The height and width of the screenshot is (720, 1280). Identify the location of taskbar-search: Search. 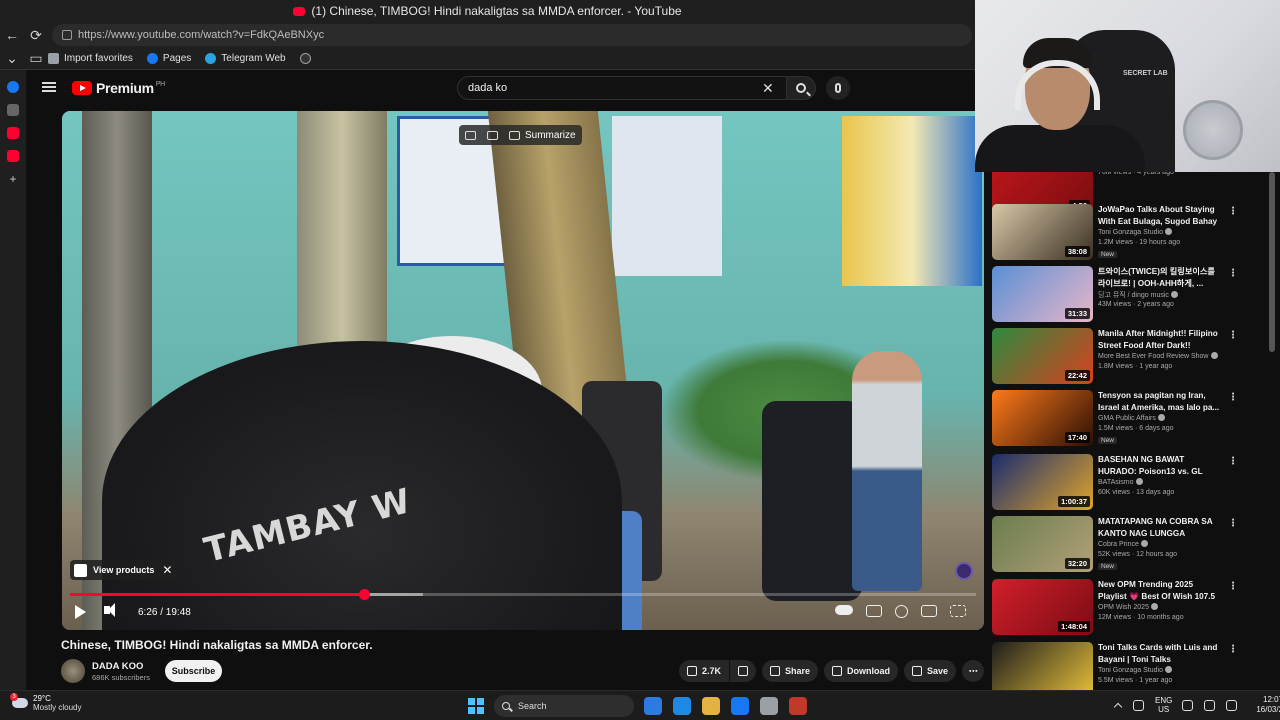
(564, 706).